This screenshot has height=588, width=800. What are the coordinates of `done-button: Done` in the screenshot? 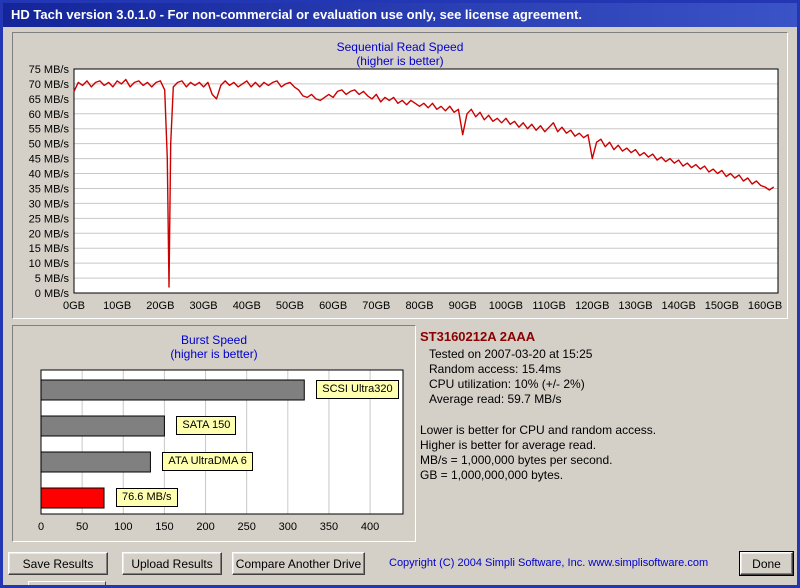 It's located at (766, 563).